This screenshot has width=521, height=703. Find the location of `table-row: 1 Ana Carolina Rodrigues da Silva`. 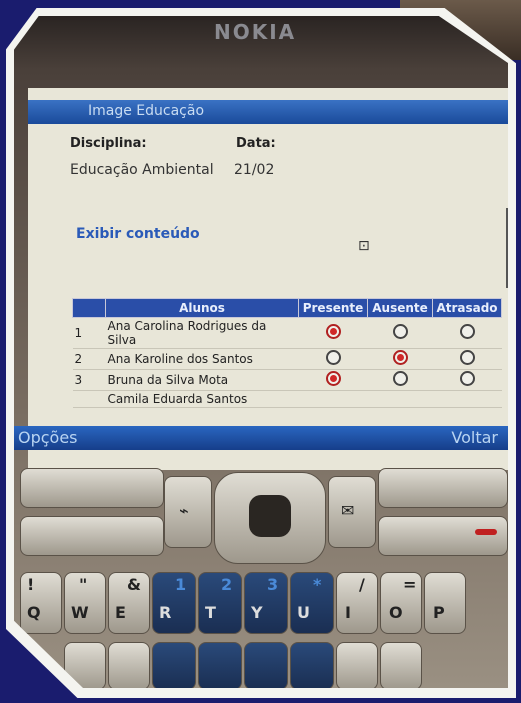

table-row: 1 Ana Carolina Rodrigues da Silva is located at coordinates (287, 333).